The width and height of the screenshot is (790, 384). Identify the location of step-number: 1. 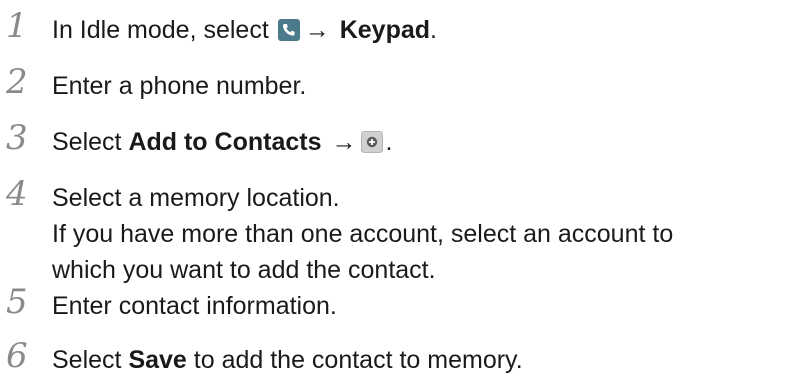
(17, 26).